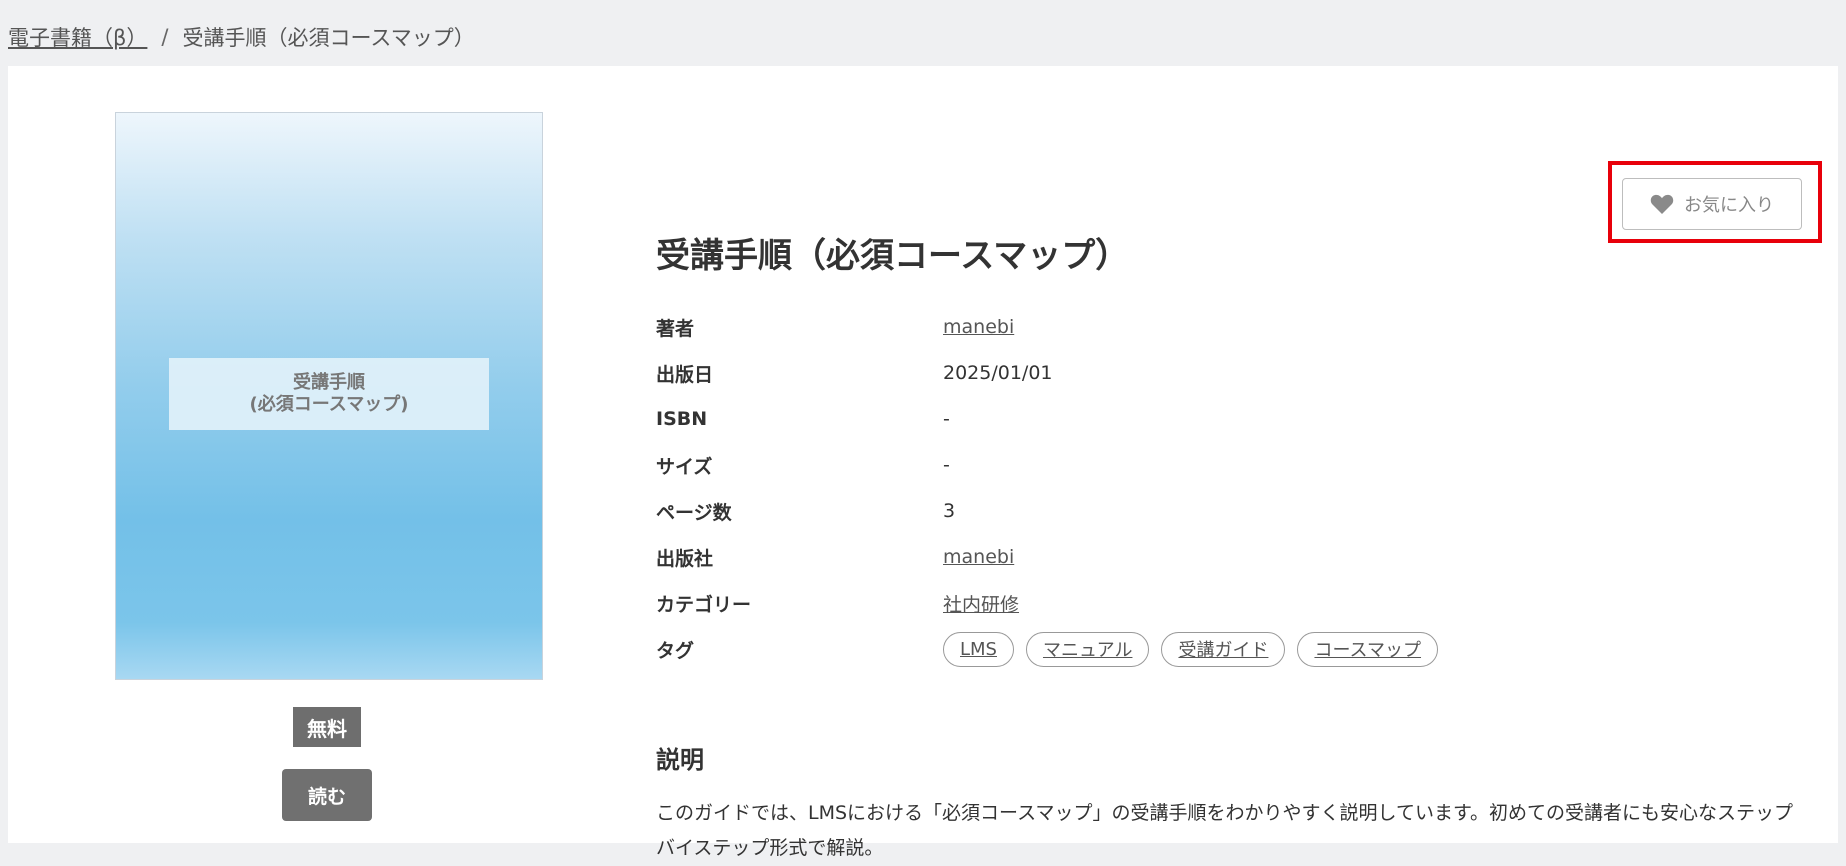  Describe the element at coordinates (1729, 205) in the screenshot. I see `favorite-button-label: お気に入り` at that location.